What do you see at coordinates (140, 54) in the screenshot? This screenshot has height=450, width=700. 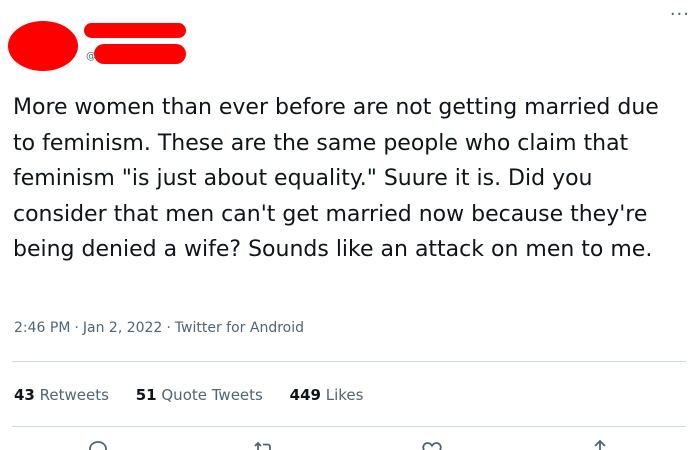 I see `redacted-username` at bounding box center [140, 54].